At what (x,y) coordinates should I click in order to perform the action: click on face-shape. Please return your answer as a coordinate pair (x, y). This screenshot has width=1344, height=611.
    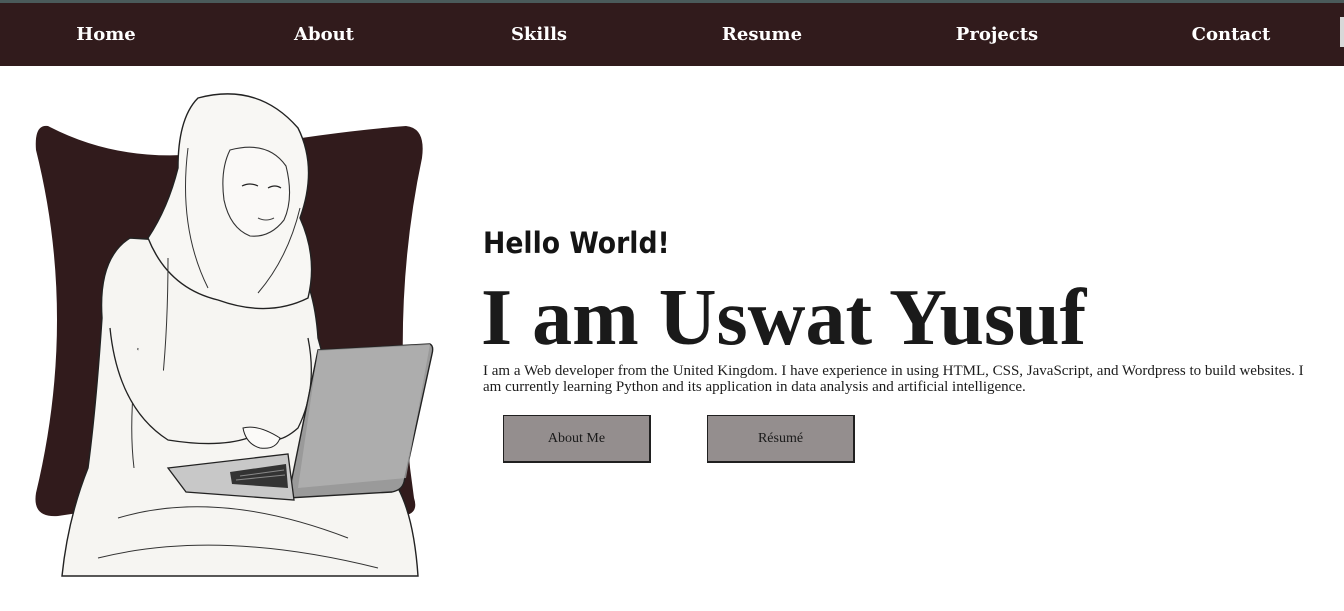
    Looking at the image, I should click on (256, 191).